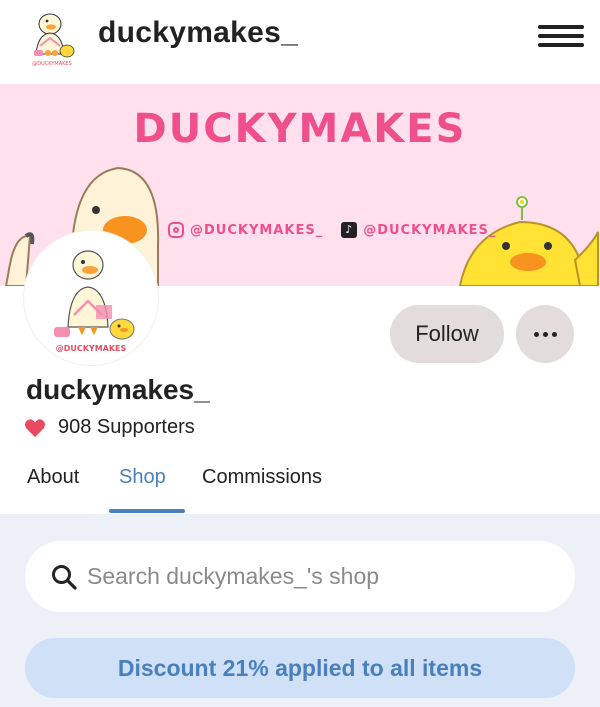 The image size is (600, 707). What do you see at coordinates (52, 64) in the screenshot?
I see `svg-text: @DUCKYMAKES` at bounding box center [52, 64].